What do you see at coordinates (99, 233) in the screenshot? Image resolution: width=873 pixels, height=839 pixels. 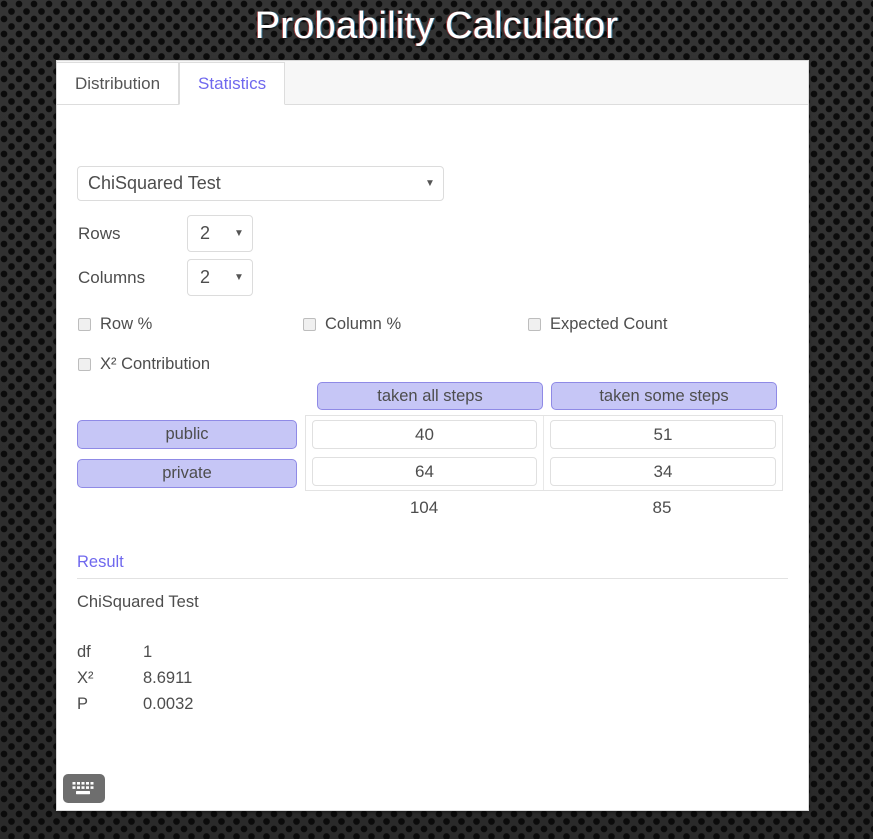 I see `rows-label: Rows` at bounding box center [99, 233].